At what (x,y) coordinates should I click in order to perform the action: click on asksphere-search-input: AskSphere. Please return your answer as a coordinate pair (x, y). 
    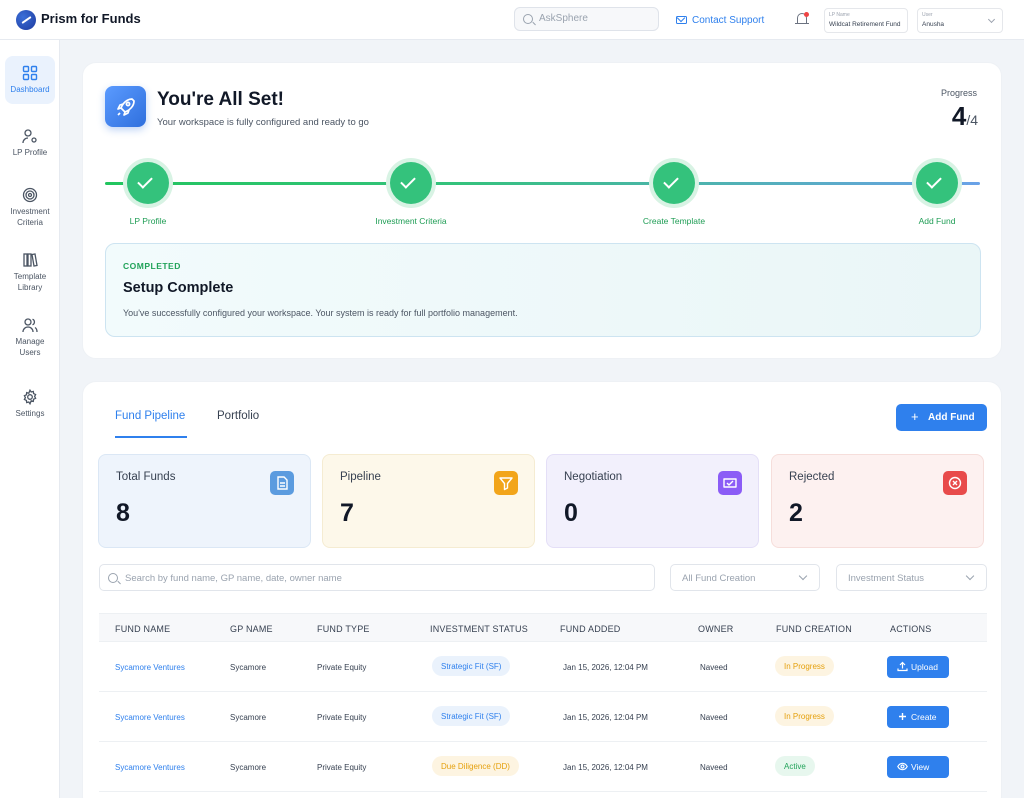
    Looking at the image, I should click on (586, 19).